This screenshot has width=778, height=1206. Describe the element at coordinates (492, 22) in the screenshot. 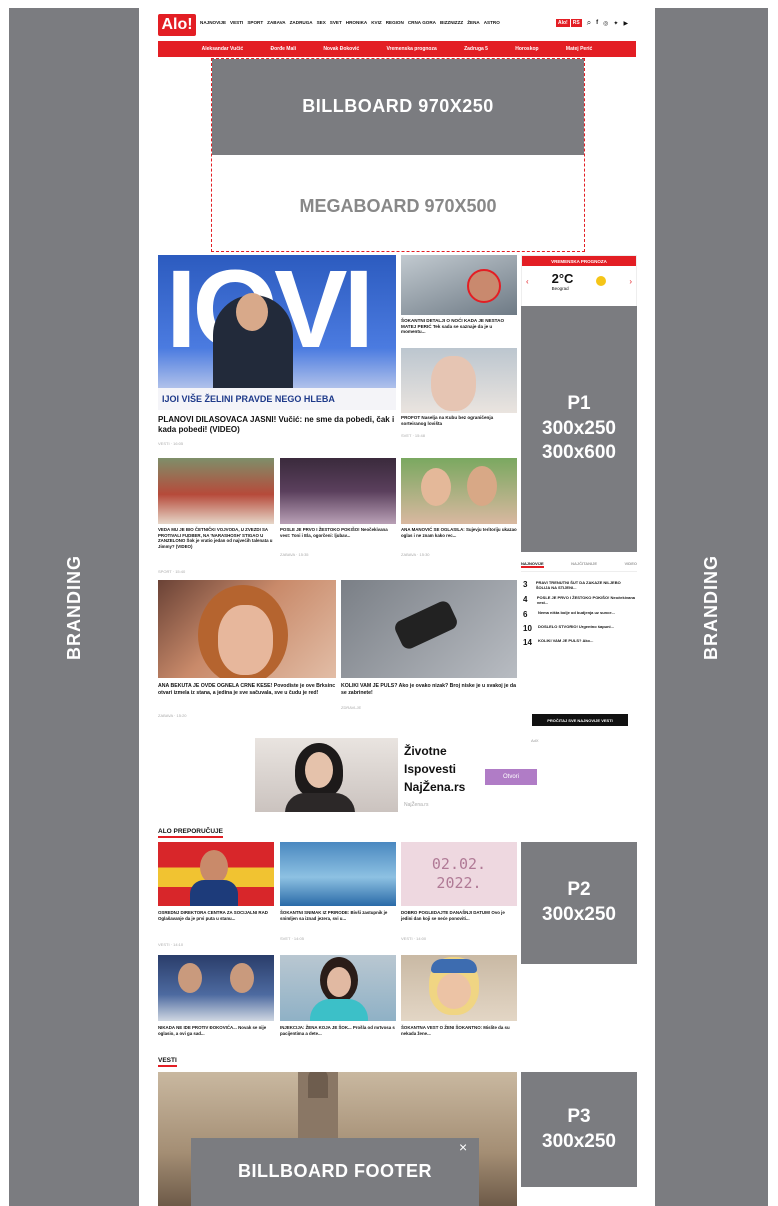

I see `nav-item: ASTRO` at that location.